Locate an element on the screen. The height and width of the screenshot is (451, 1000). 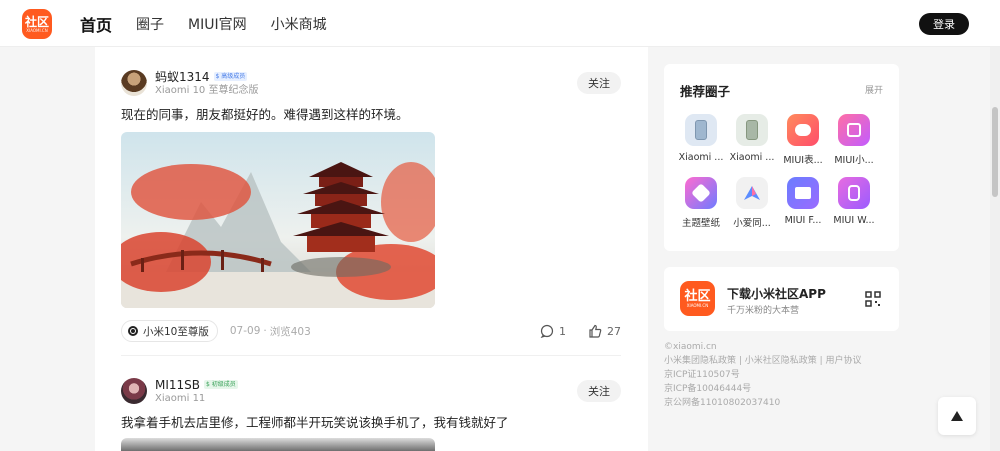
member-badge: $ 高级成员 is located at coordinates (230, 76).